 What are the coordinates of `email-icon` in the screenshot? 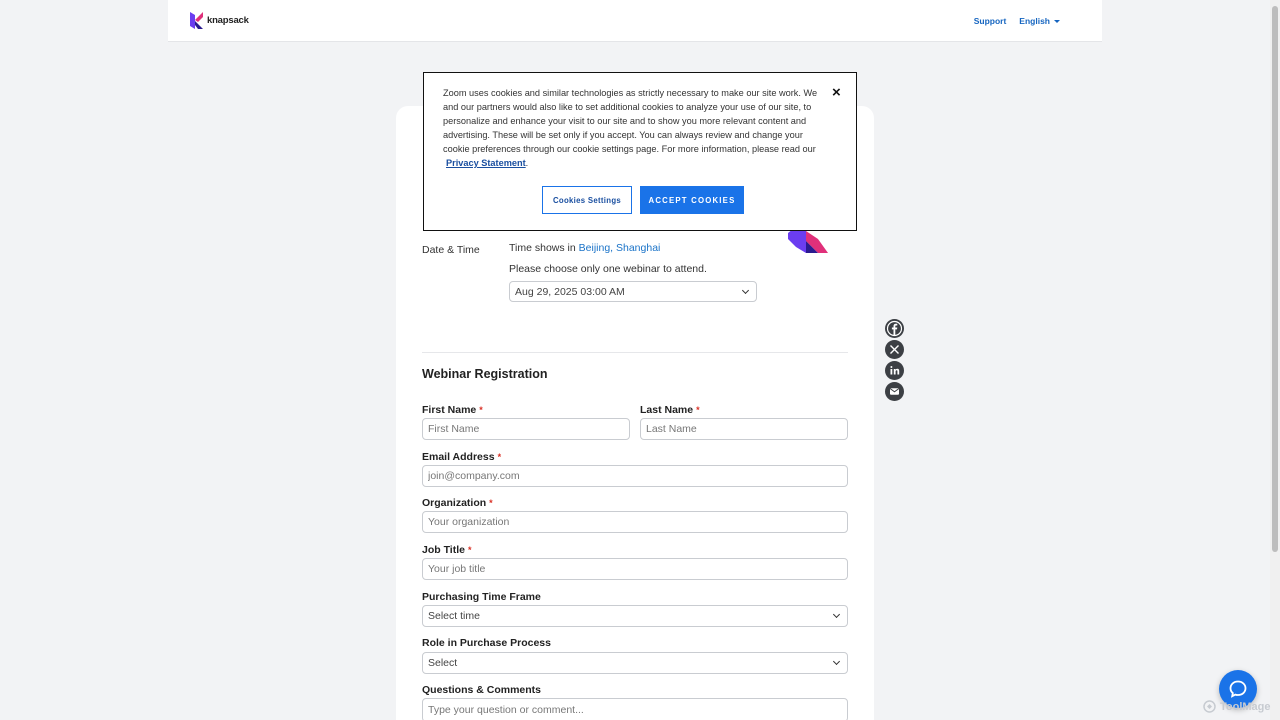 It's located at (894, 391).